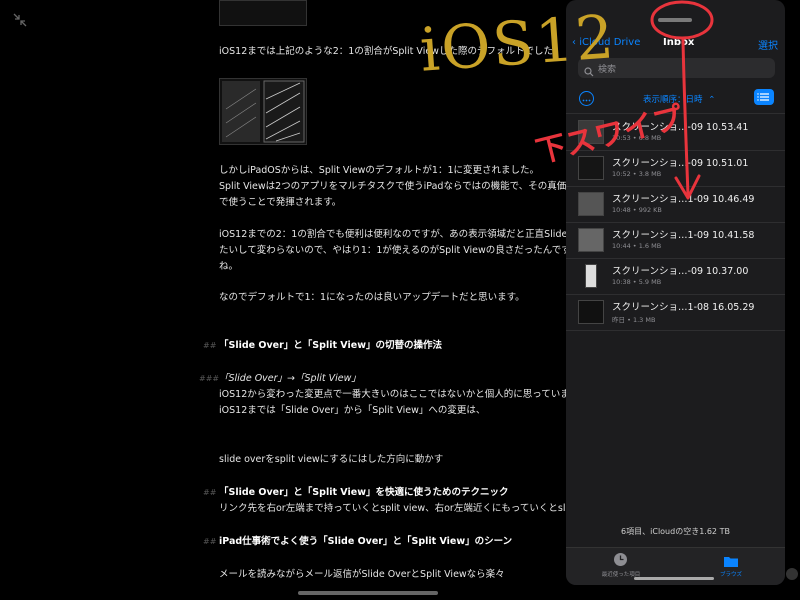 The image size is (800, 600). Describe the element at coordinates (792, 574) in the screenshot. I see `edge-handle-icon` at that location.